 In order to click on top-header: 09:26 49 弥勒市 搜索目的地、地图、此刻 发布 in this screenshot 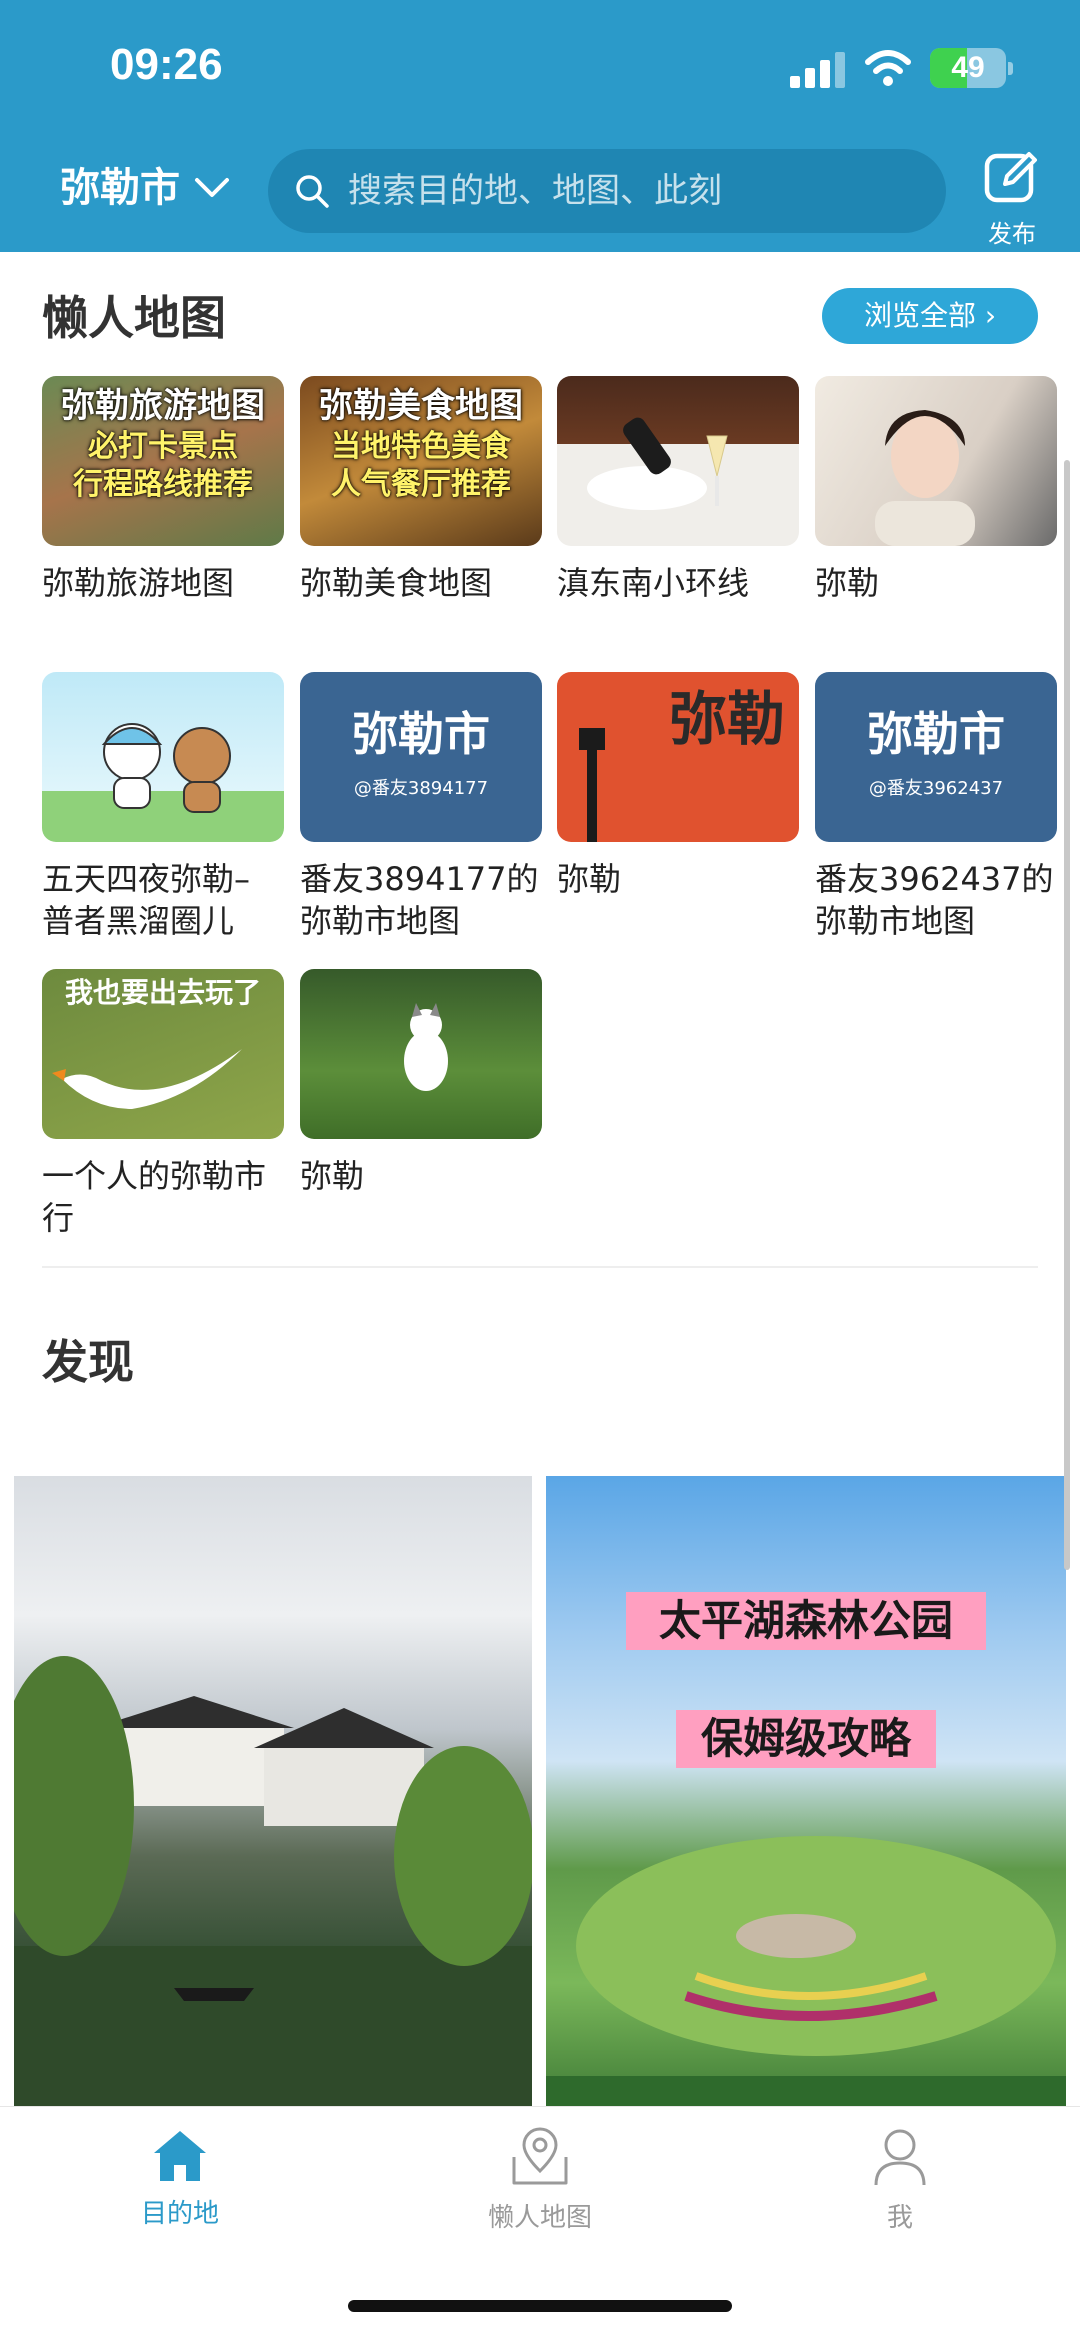, I will do `click(540, 126)`.